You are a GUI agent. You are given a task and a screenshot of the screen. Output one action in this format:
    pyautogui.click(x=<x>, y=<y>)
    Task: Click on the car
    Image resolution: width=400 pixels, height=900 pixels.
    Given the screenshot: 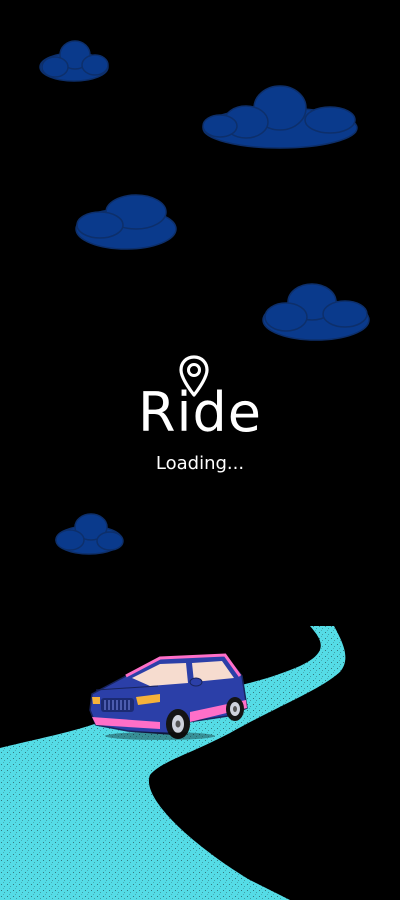 What is the action you would take?
    pyautogui.click(x=168, y=696)
    